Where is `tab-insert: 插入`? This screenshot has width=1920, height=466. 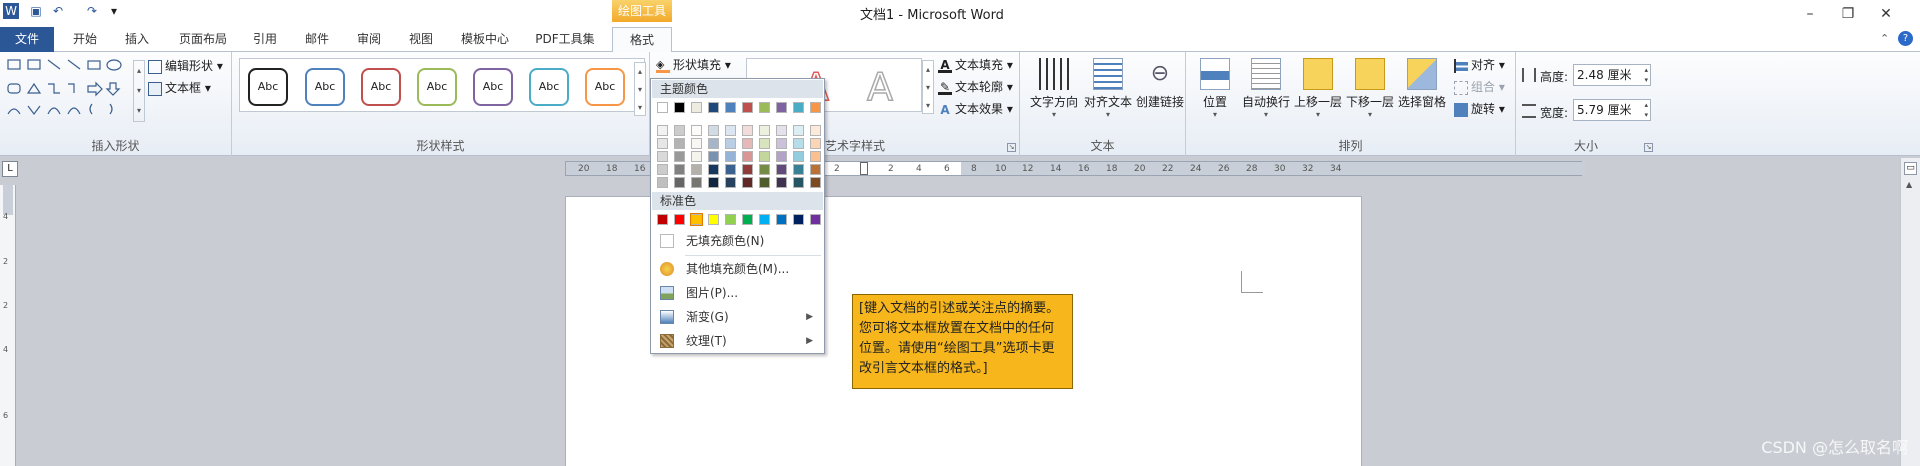 tab-insert: 插入 is located at coordinates (137, 39).